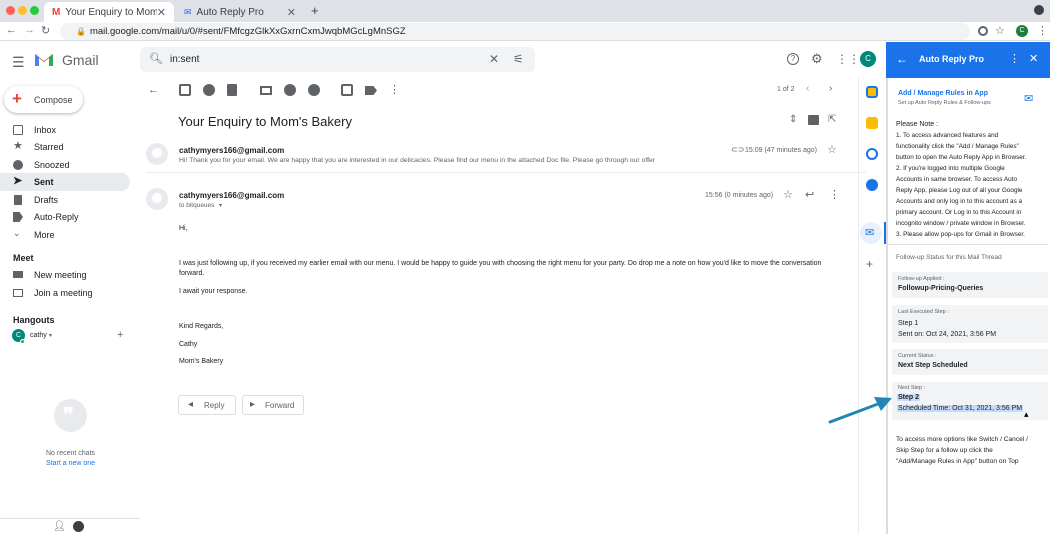  I want to click on meet-new-meeting: New meeting, so click(65, 275).